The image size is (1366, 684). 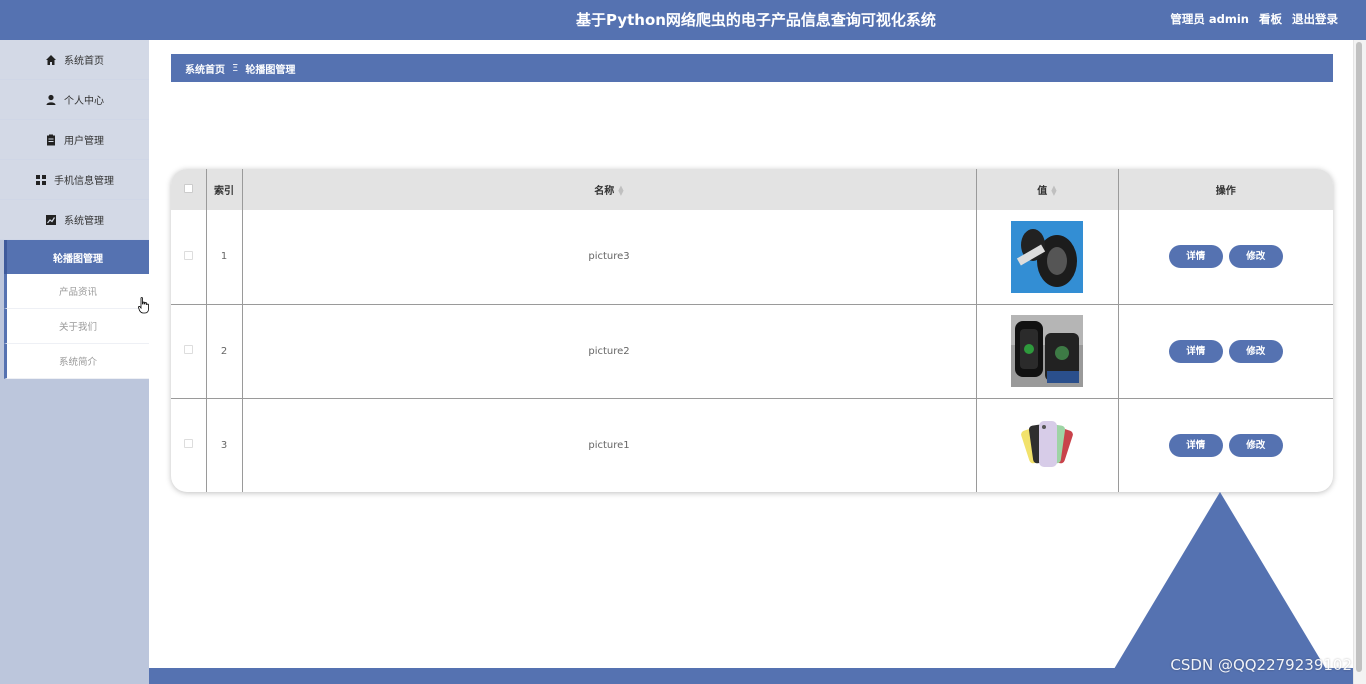 What do you see at coordinates (224, 257) in the screenshot?
I see `row-index: 1` at bounding box center [224, 257].